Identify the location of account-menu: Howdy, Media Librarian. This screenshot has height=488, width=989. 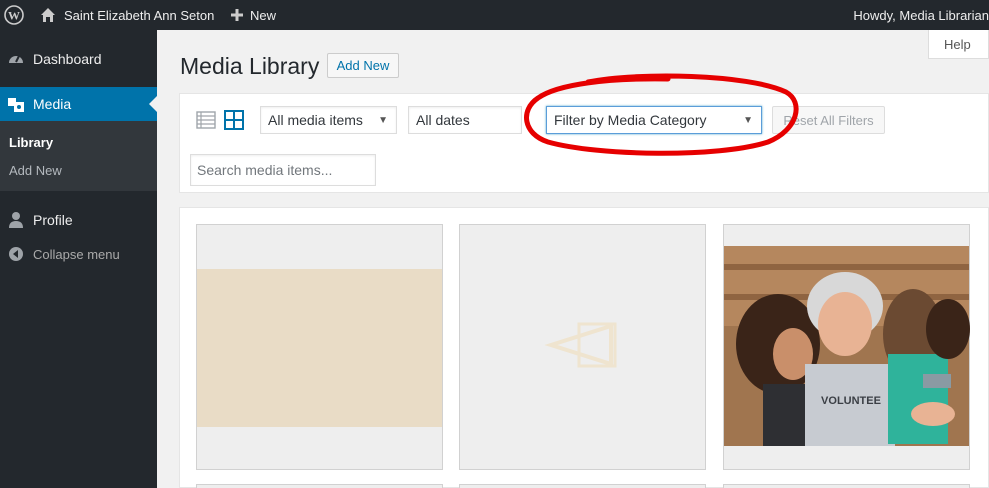
(921, 15).